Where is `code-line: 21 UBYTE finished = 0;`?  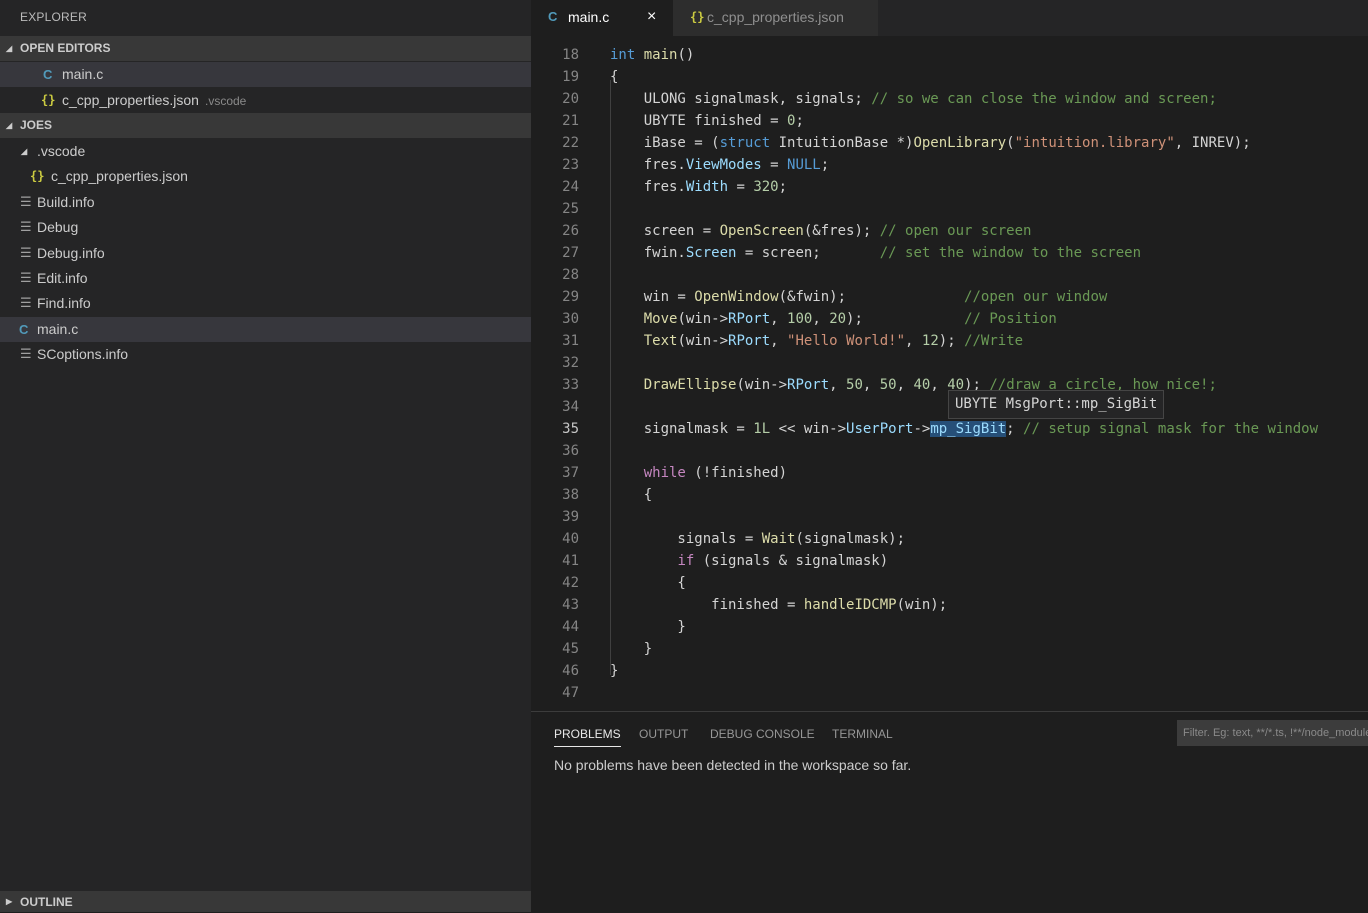 code-line: 21 UBYTE finished = 0; is located at coordinates (949, 121).